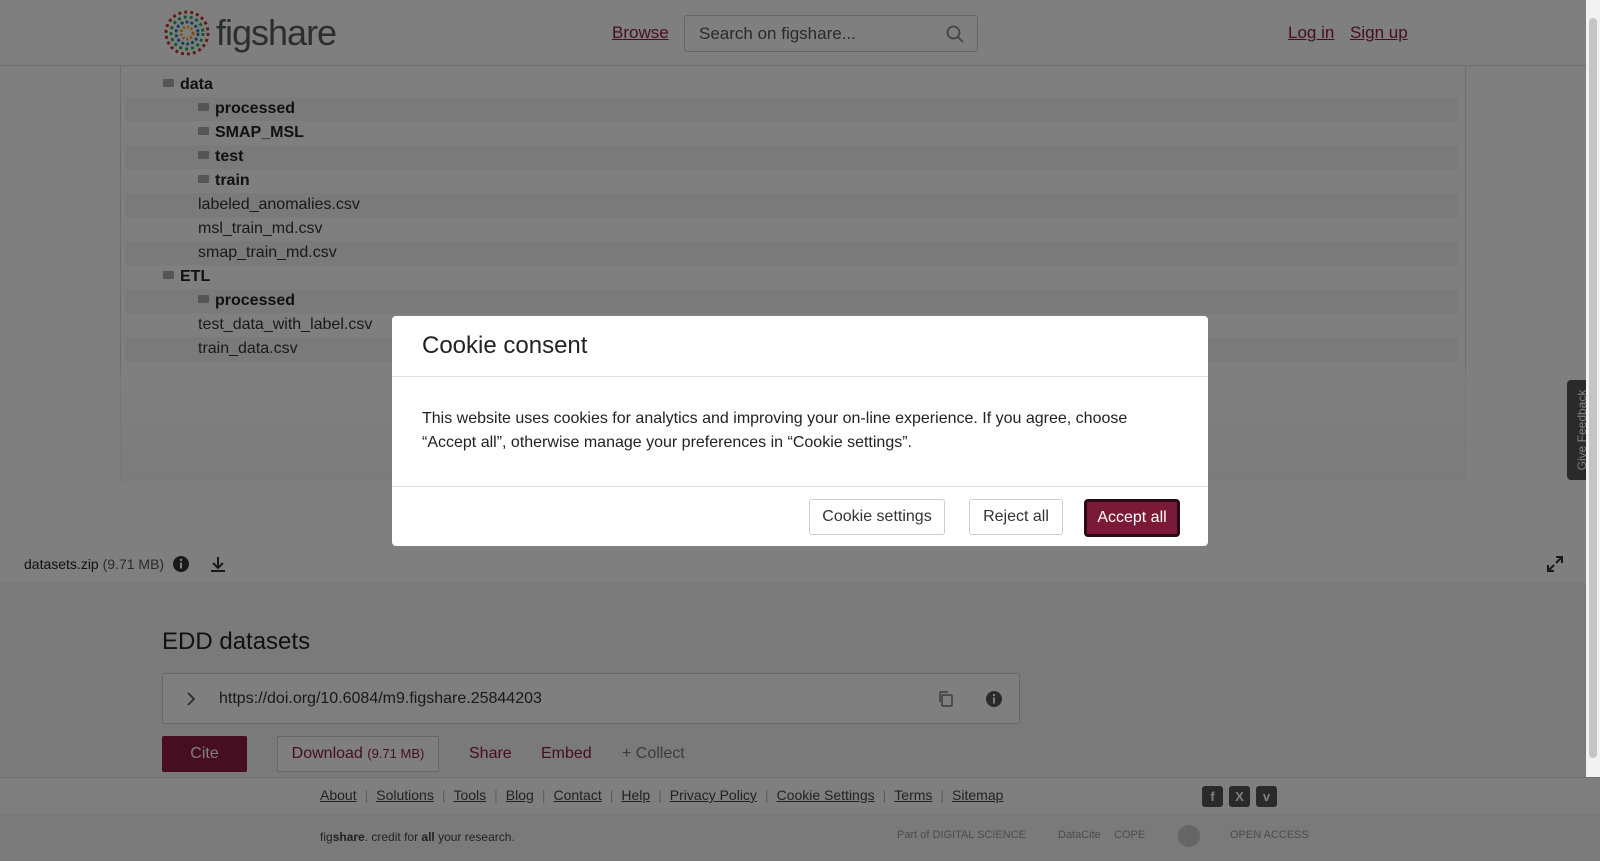 The height and width of the screenshot is (861, 1600). I want to click on cookie-settings-button: Cookie settings, so click(877, 517).